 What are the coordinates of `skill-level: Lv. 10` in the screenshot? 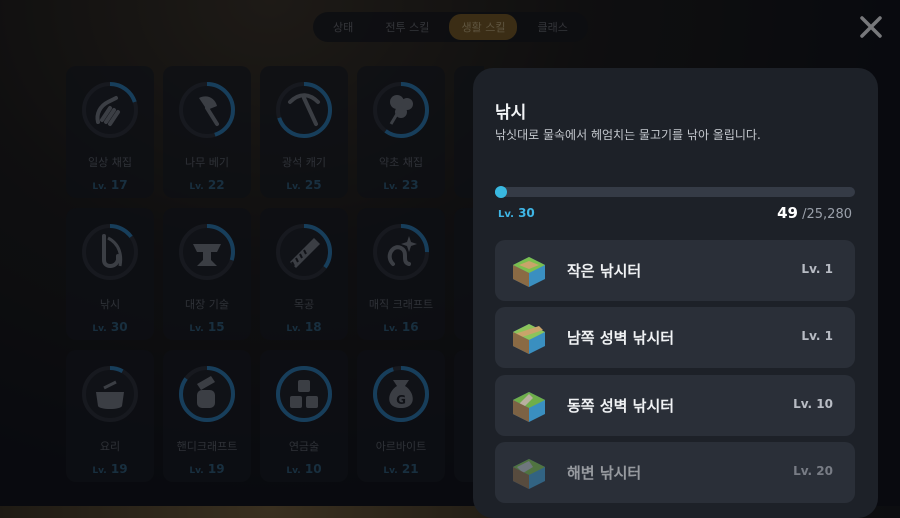 It's located at (304, 469).